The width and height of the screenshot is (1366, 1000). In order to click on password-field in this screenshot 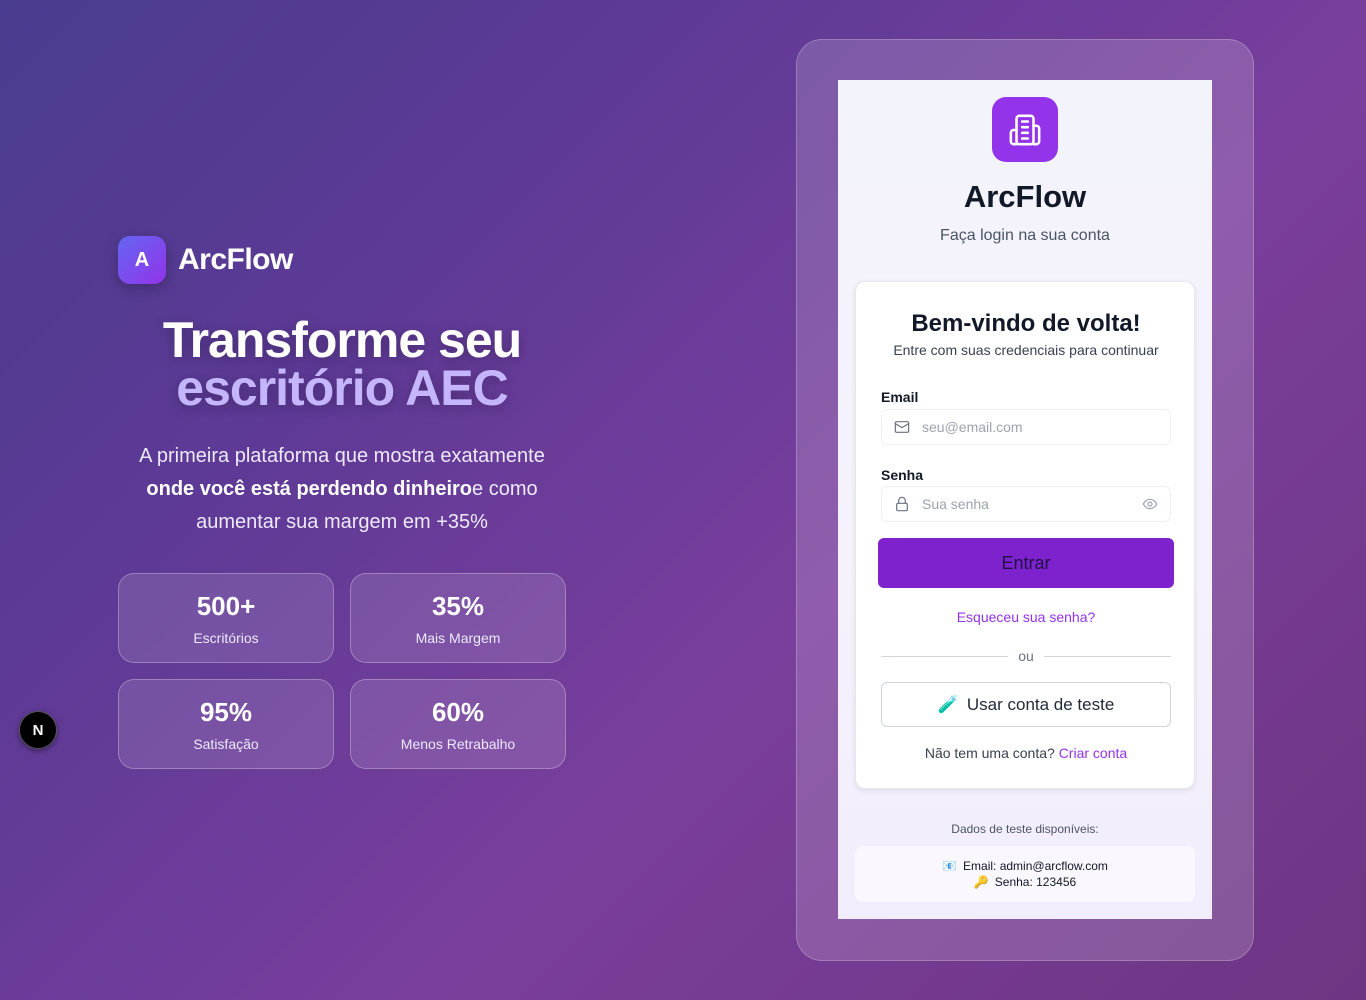, I will do `click(1026, 504)`.